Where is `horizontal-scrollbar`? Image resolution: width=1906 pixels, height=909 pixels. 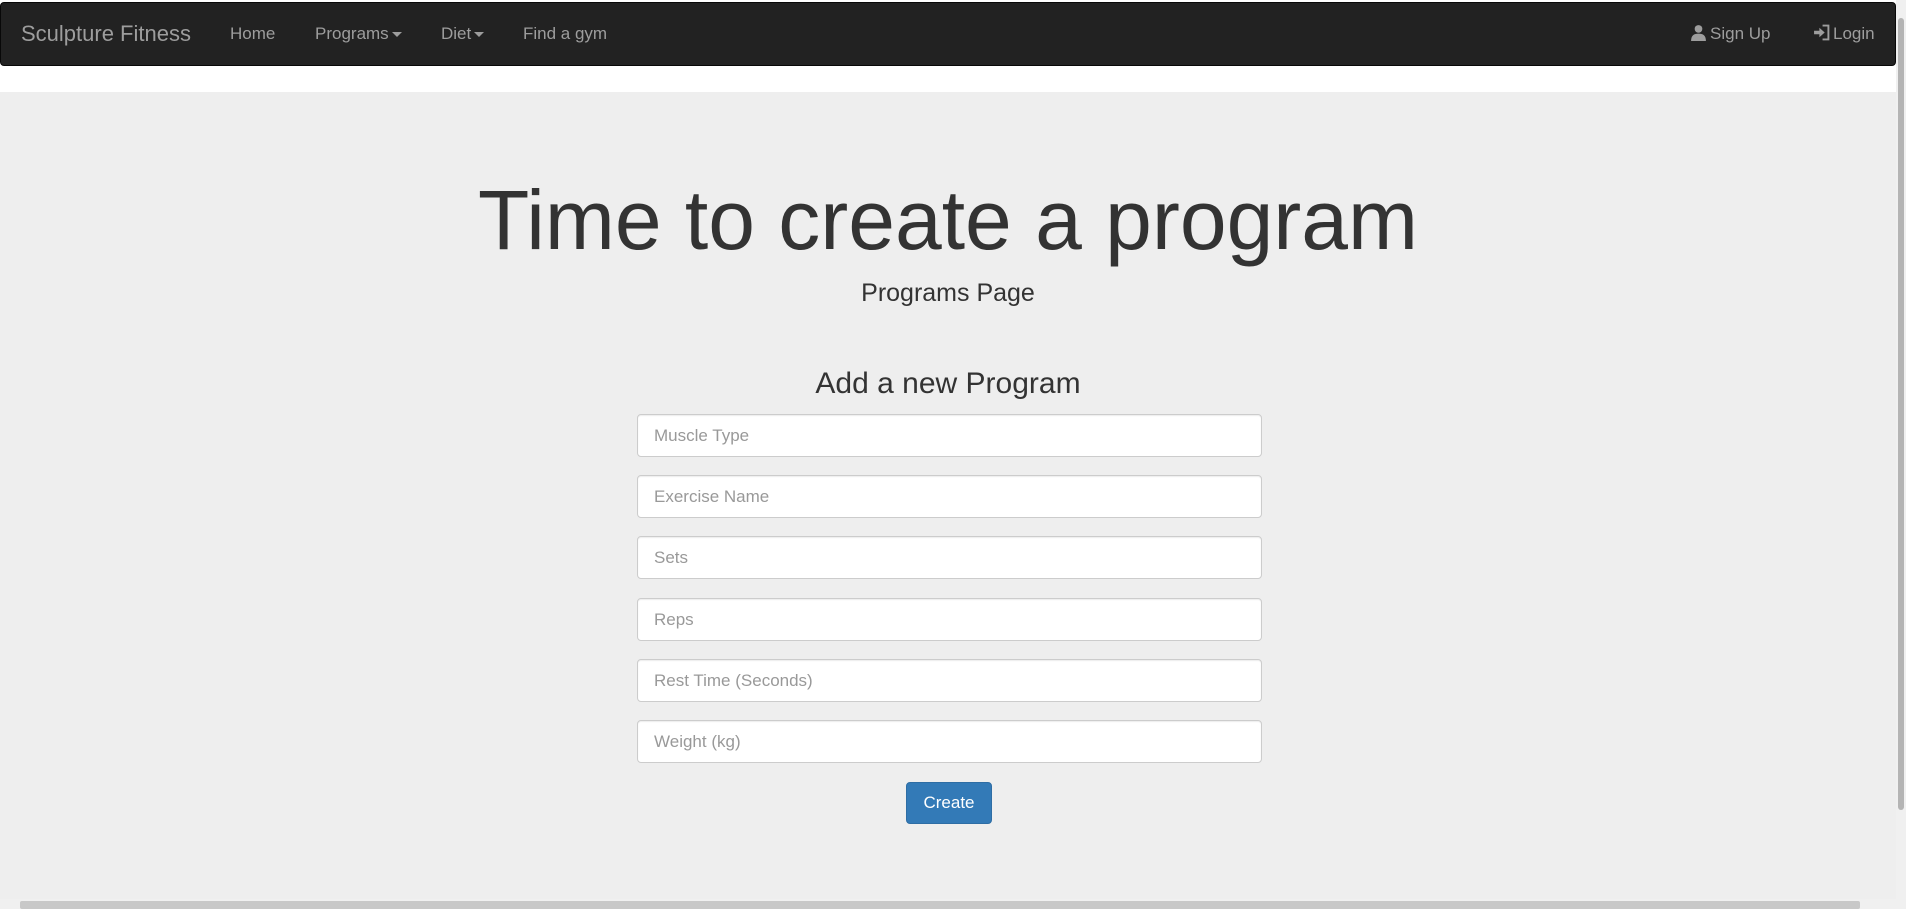 horizontal-scrollbar is located at coordinates (948, 904).